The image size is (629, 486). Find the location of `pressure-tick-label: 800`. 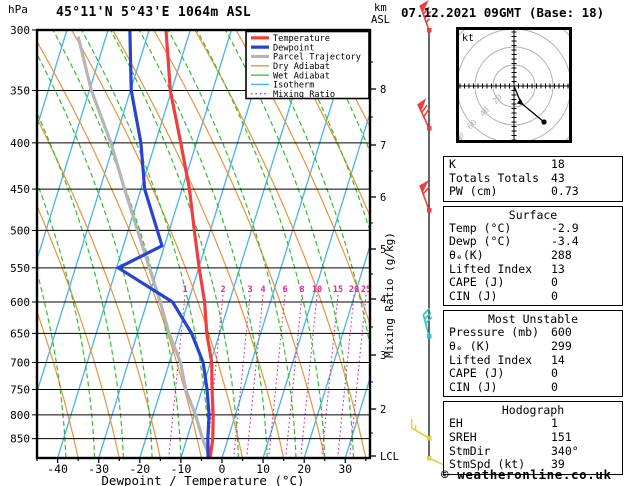

pressure-tick-label: 800 is located at coordinates (20, 415).